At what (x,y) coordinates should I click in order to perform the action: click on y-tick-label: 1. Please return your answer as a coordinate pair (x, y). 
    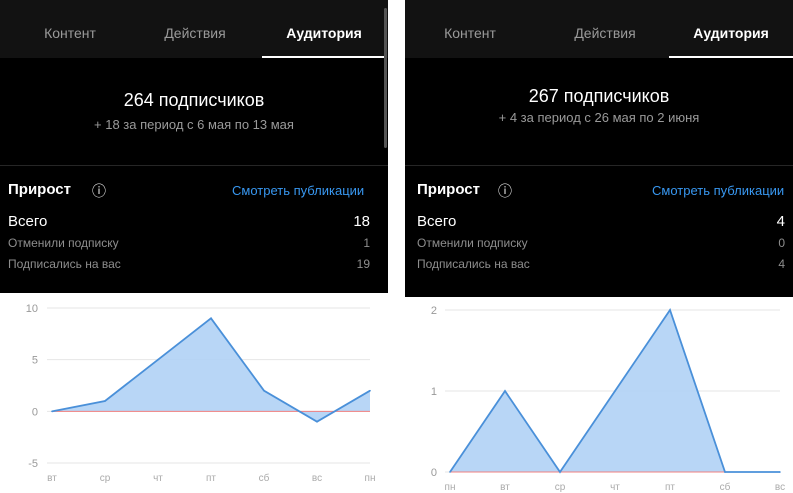
    Looking at the image, I should click on (434, 392).